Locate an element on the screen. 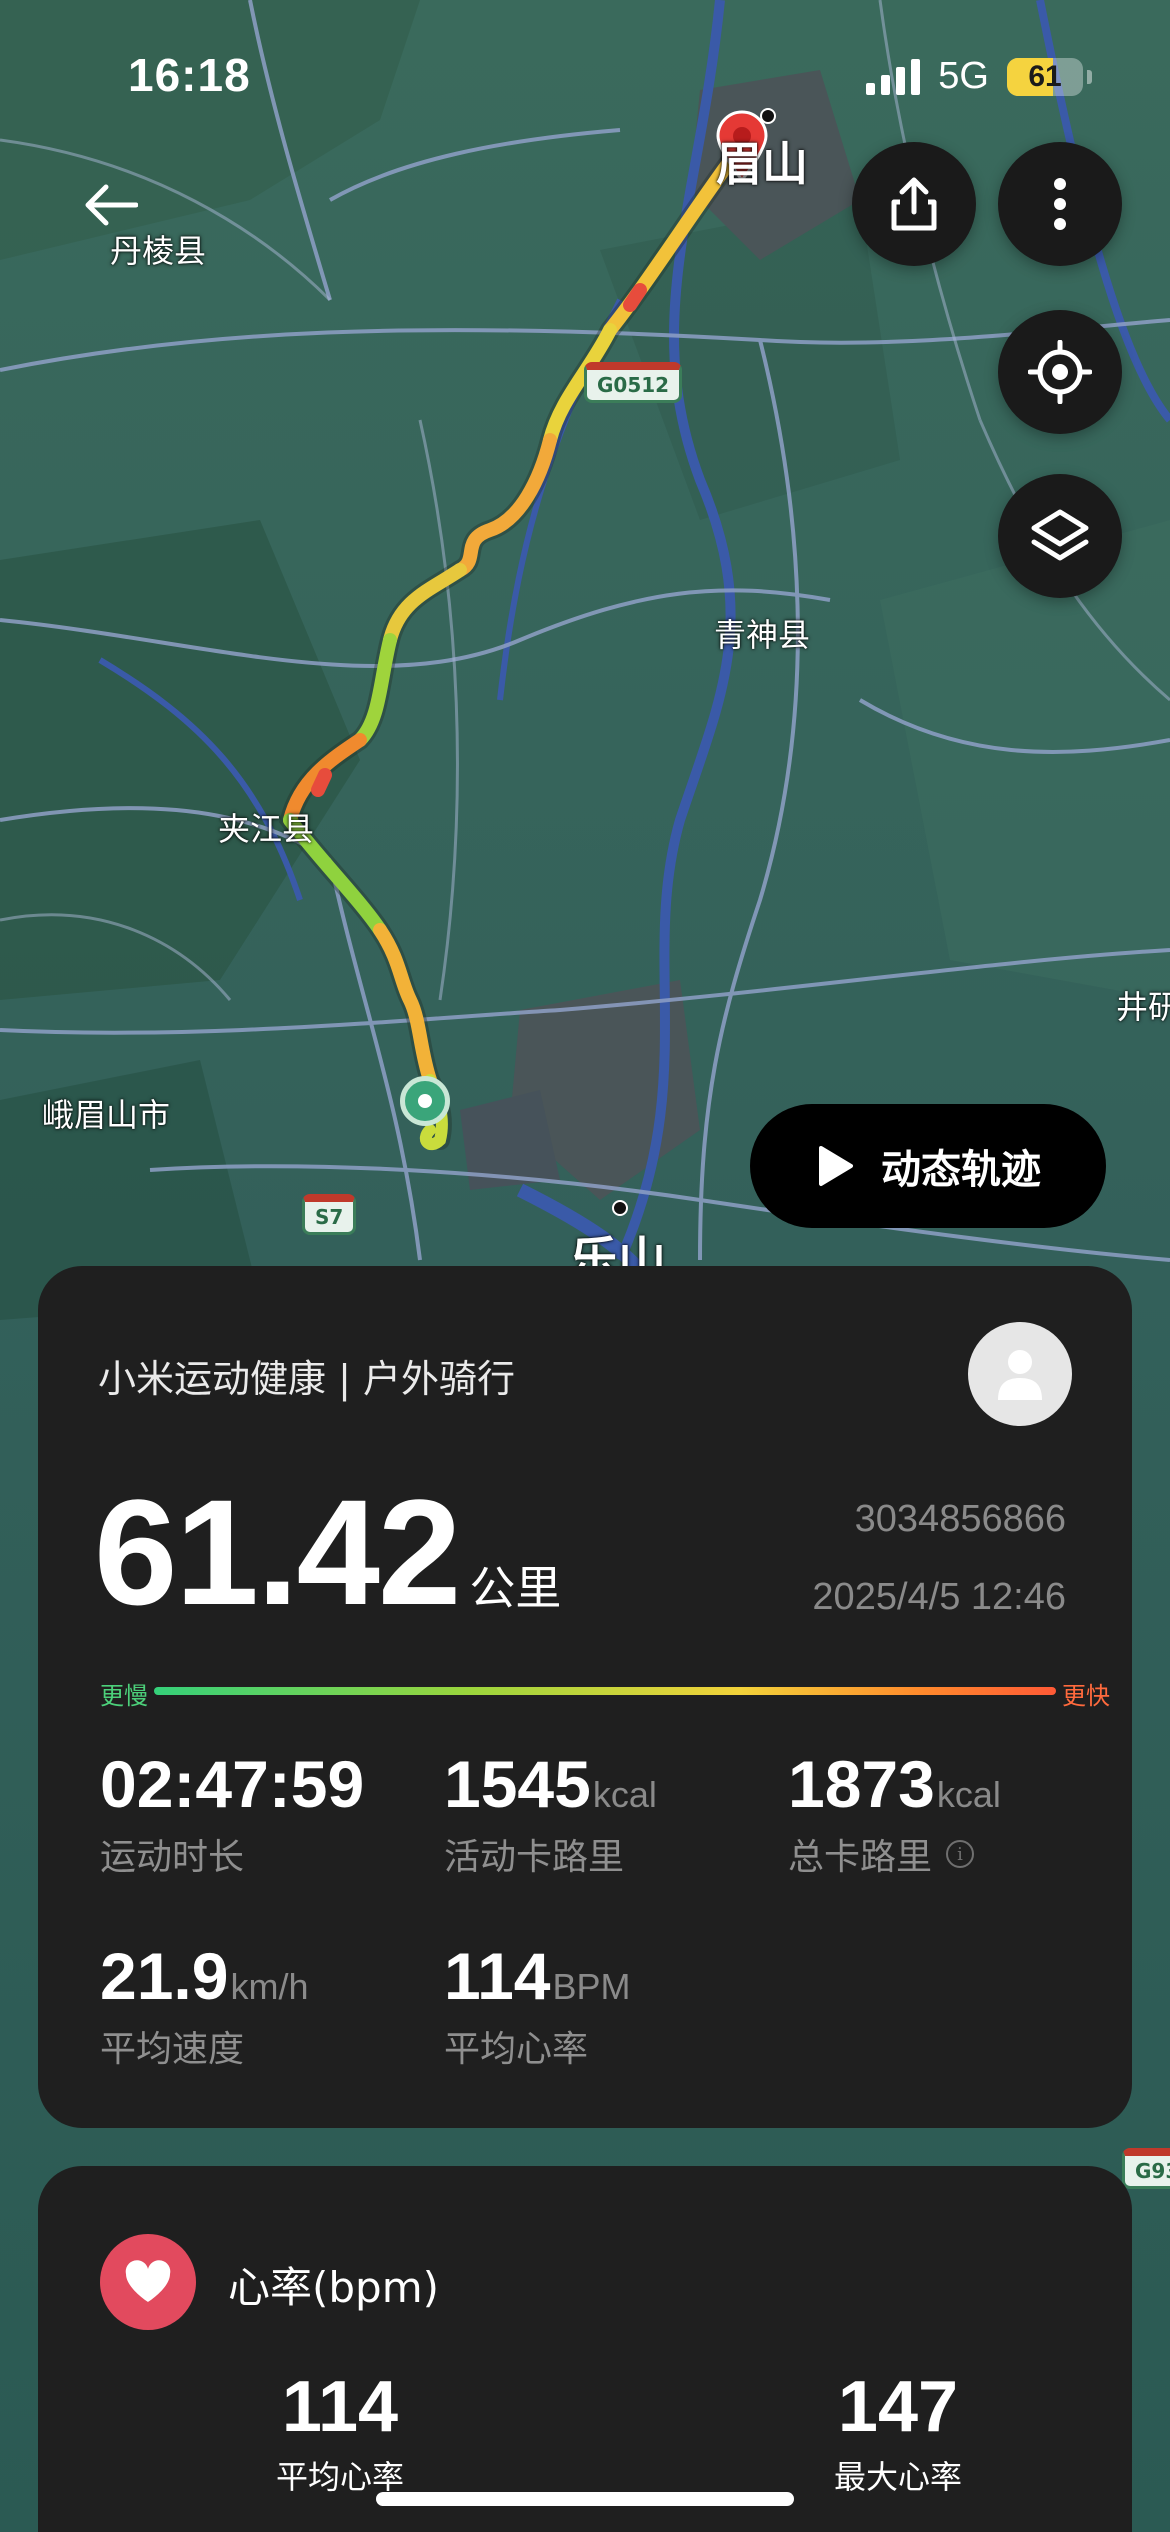 Image resolution: width=1170 pixels, height=2532 pixels. metric-avg-speed: 21.9km/h 平均速度 is located at coordinates (204, 2005).